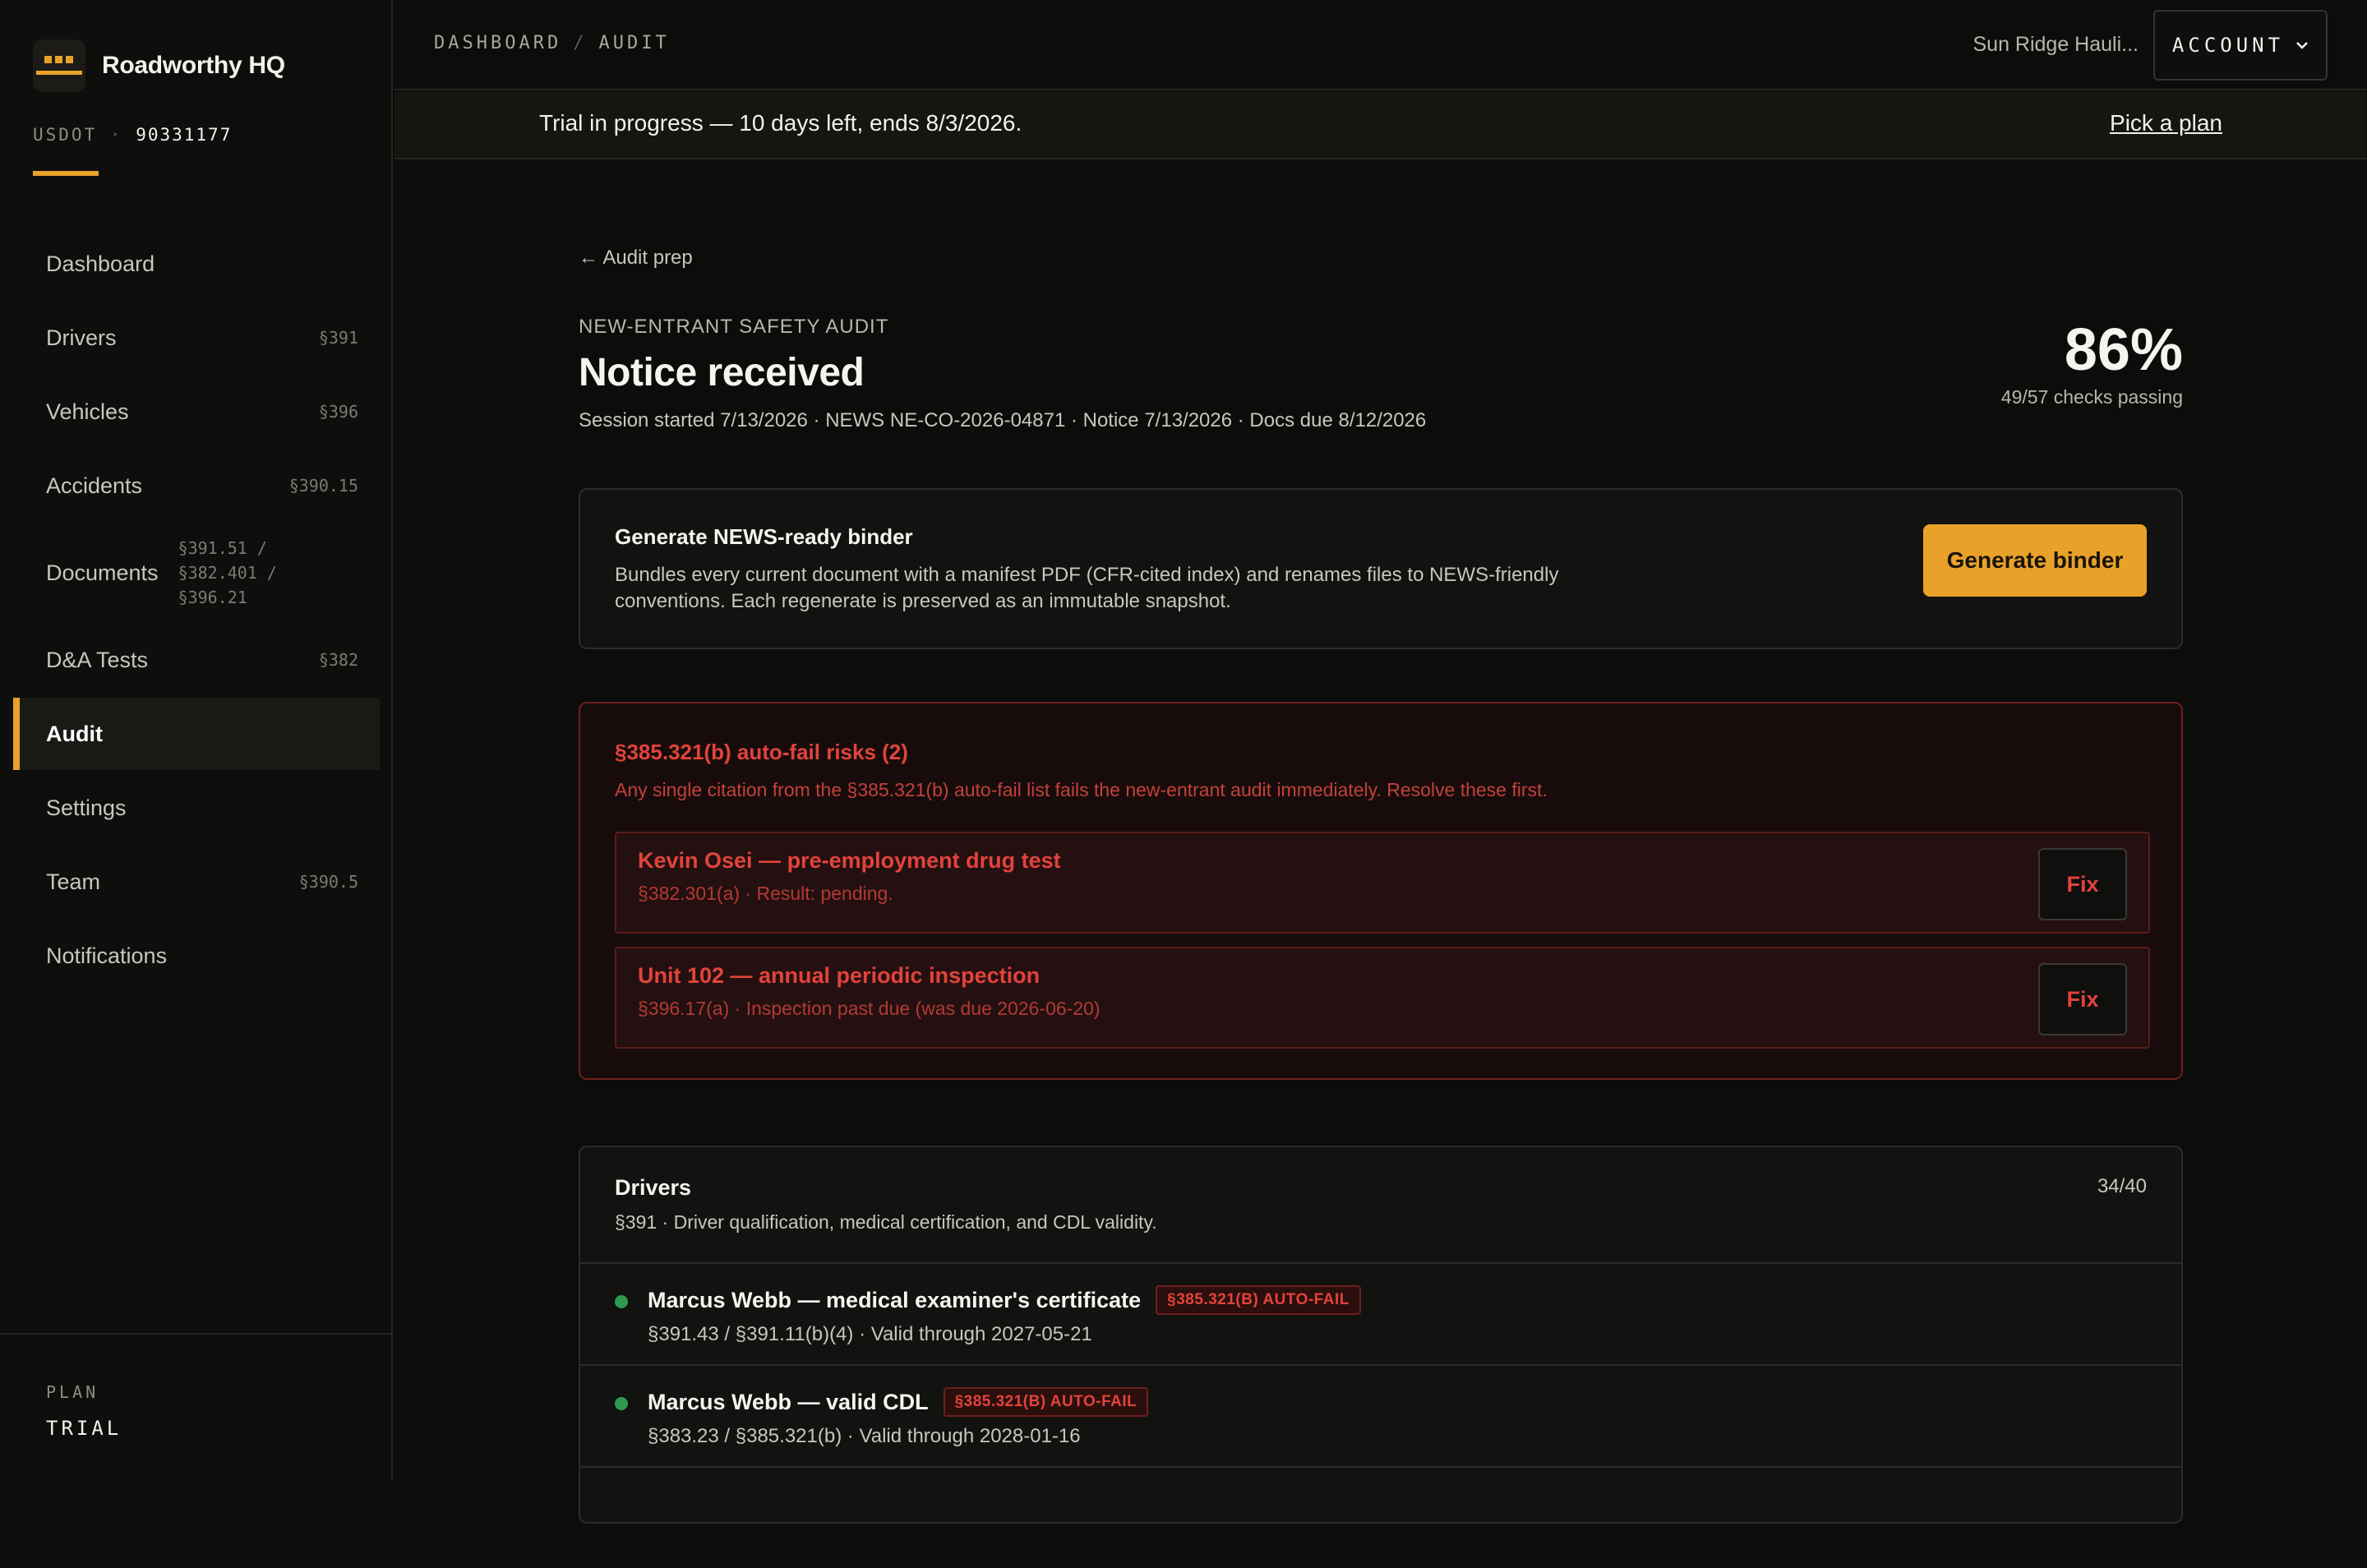 The height and width of the screenshot is (1568, 2367). I want to click on risk-item-title: Kevin Osei — pre-employment drug test, so click(849, 860).